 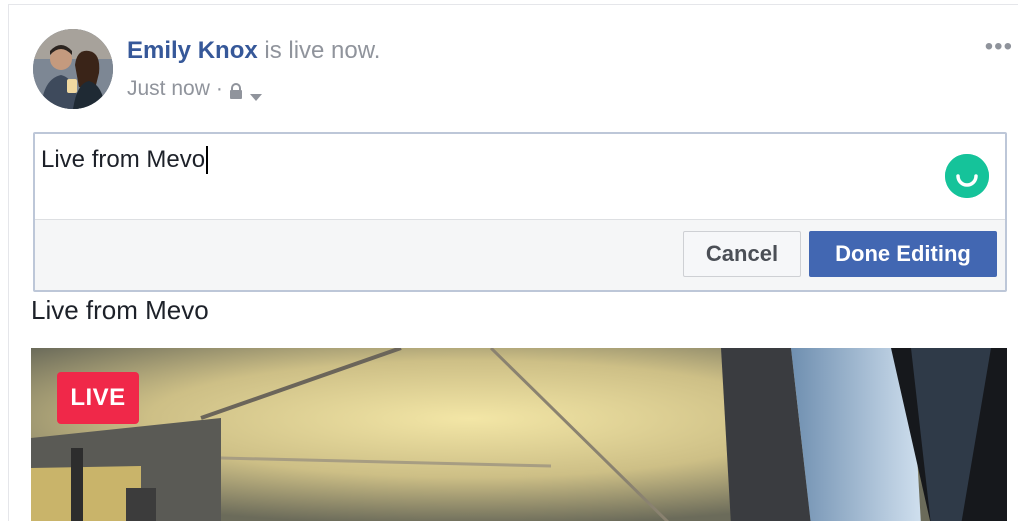 I want to click on post-meta: Just now ·, so click(x=195, y=89).